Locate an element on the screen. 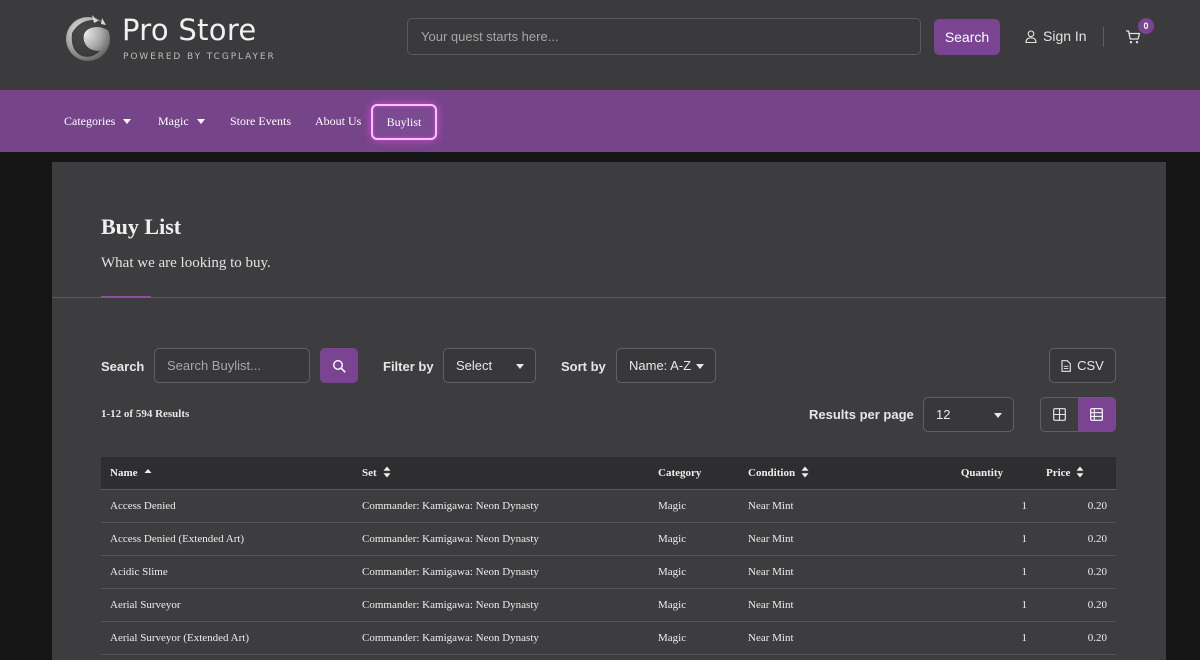 This screenshot has width=1200, height=660. nav-item-label: Categories is located at coordinates (90, 120).